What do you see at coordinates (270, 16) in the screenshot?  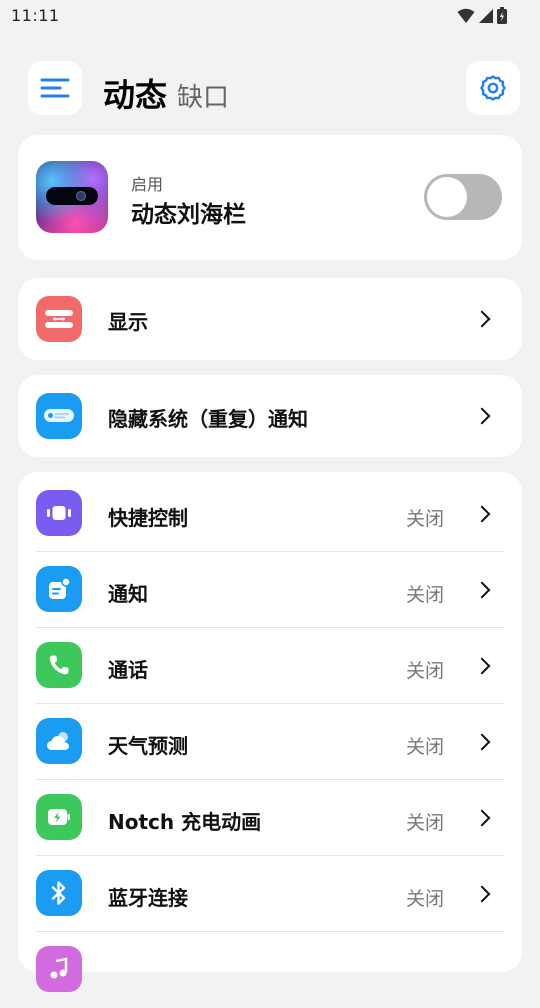 I see `status-bar: 11:11` at bounding box center [270, 16].